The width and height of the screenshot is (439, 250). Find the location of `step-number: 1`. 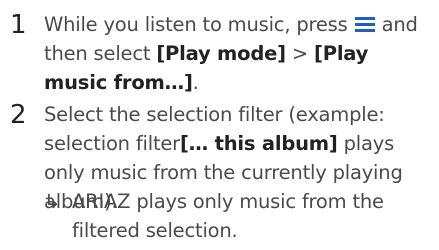

step-number: 1 is located at coordinates (18, 25).